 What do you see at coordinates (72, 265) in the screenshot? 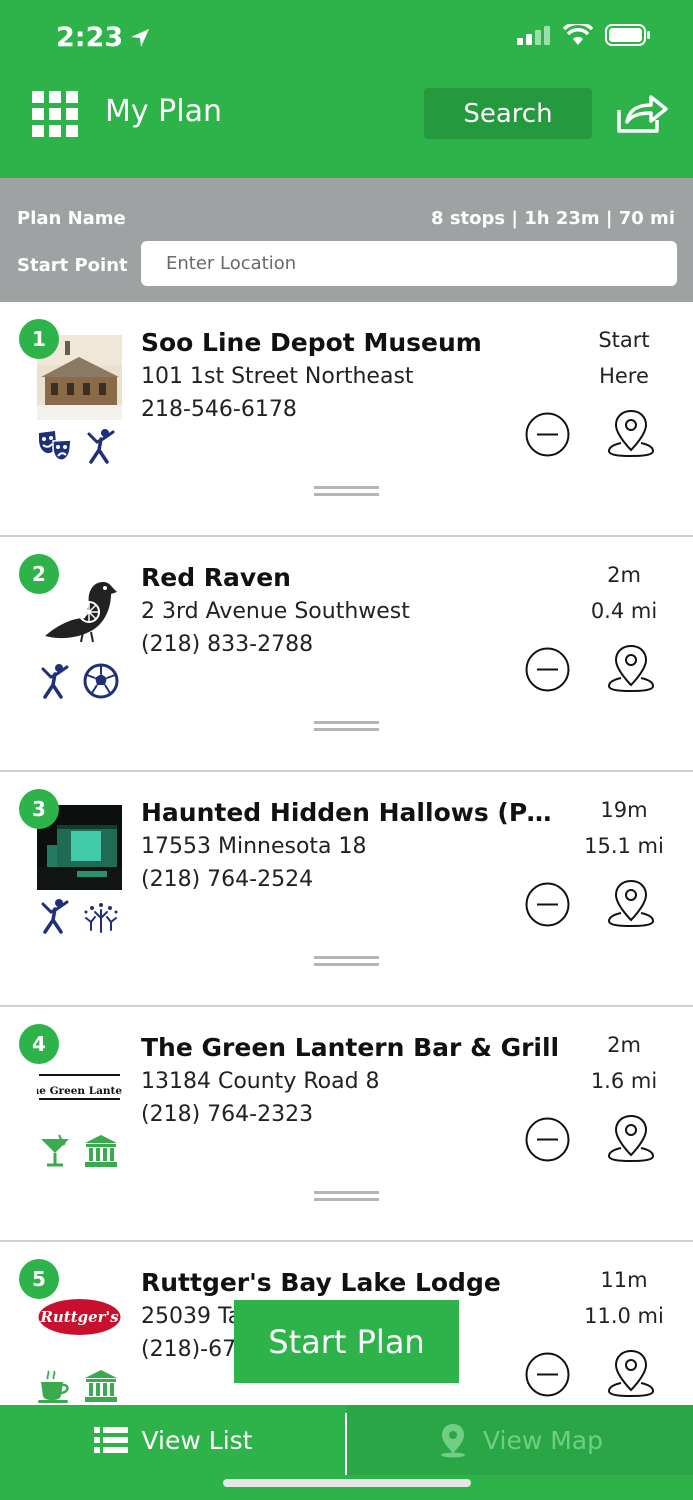
I see `start-point-label: Start Point` at bounding box center [72, 265].